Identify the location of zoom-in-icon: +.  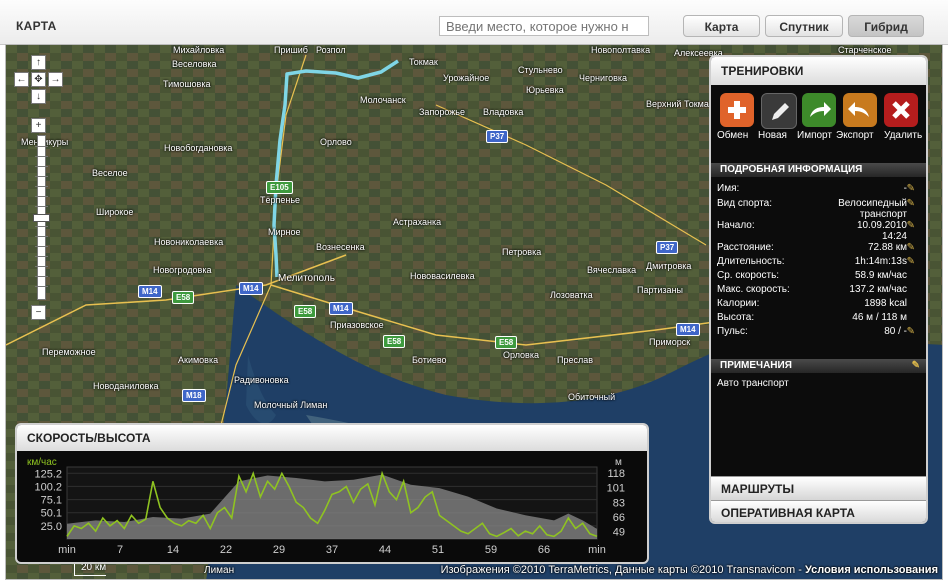
(38, 125).